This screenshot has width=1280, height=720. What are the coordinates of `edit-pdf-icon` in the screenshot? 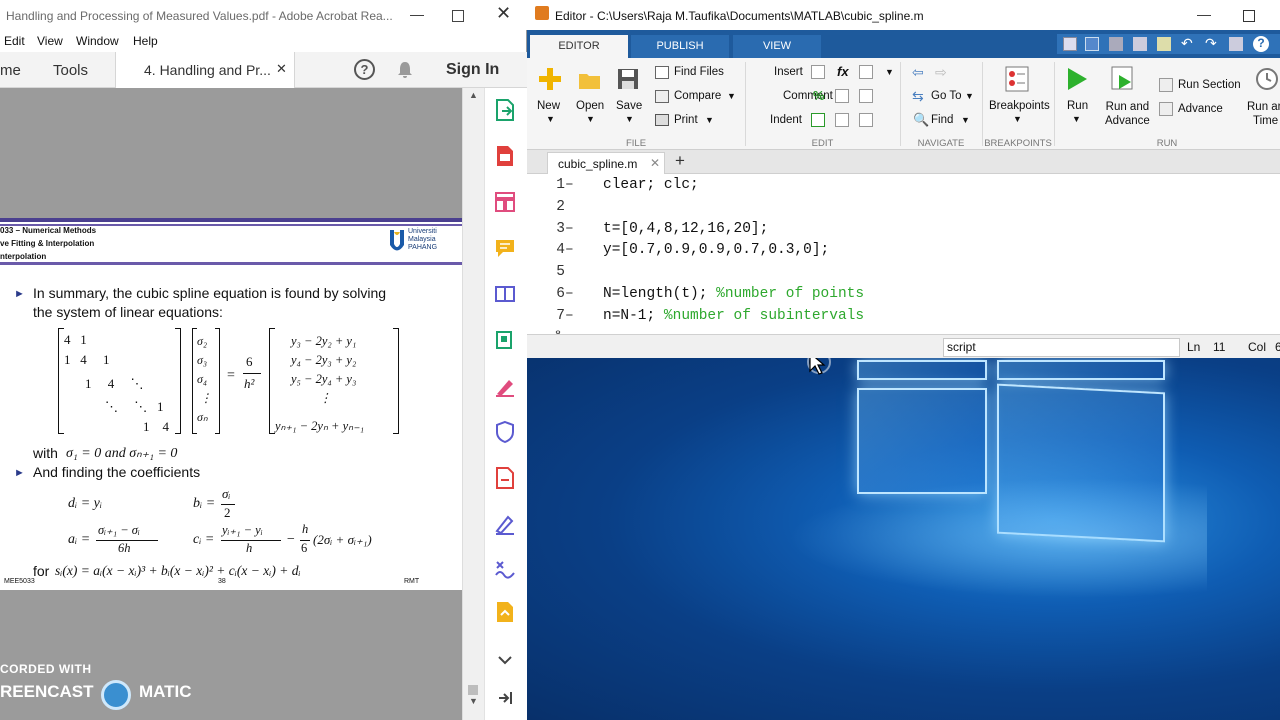 It's located at (505, 340).